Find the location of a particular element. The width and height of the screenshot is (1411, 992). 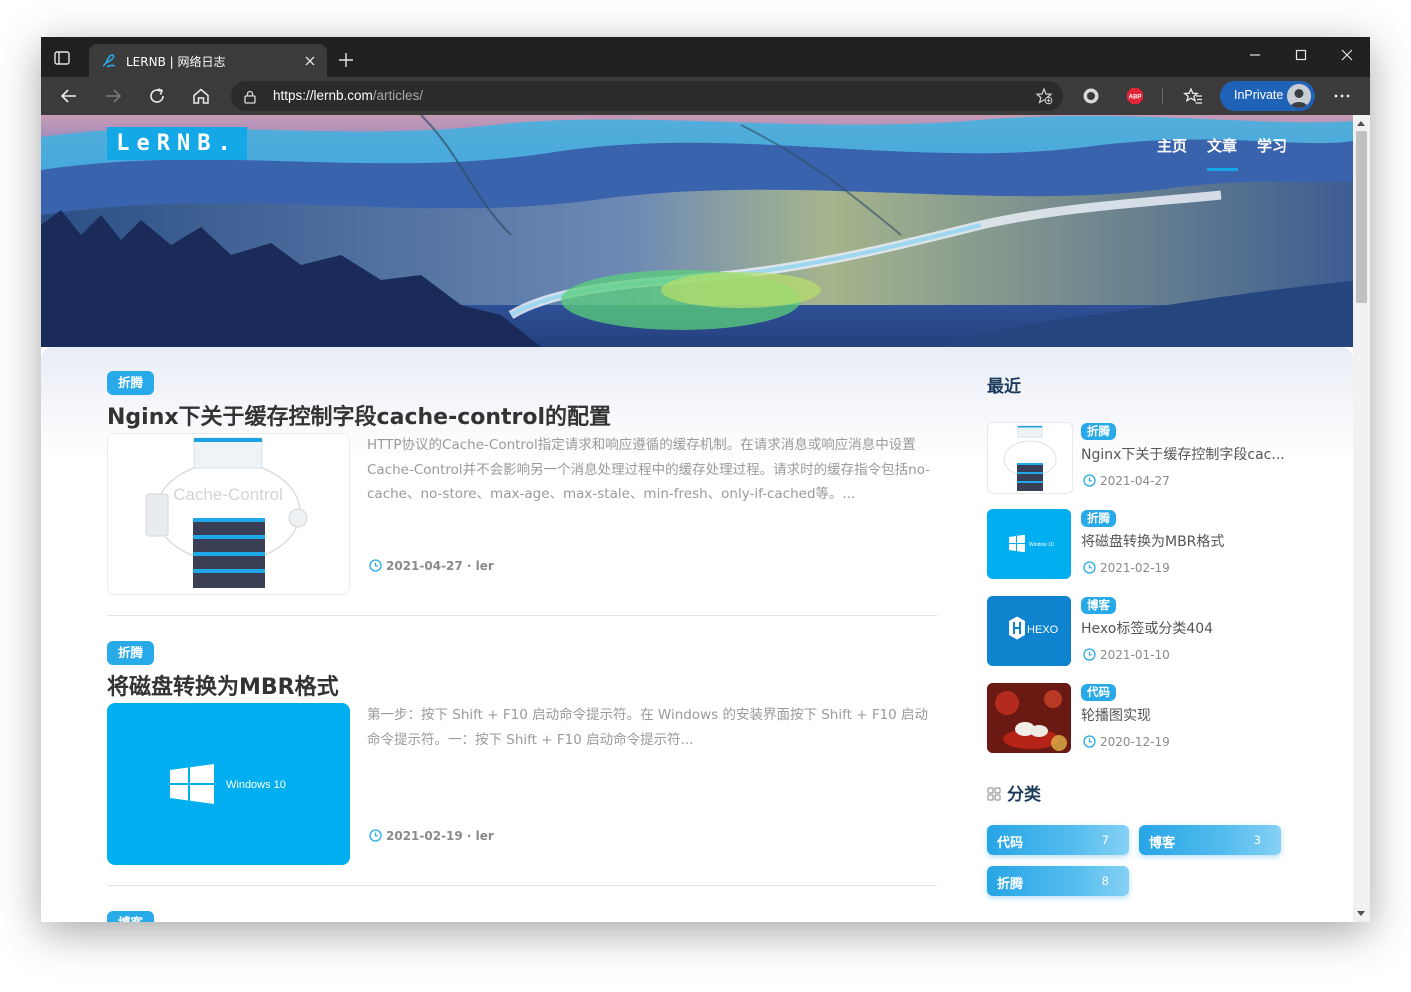

recent-thumbnail: HEXO is located at coordinates (1029, 631).